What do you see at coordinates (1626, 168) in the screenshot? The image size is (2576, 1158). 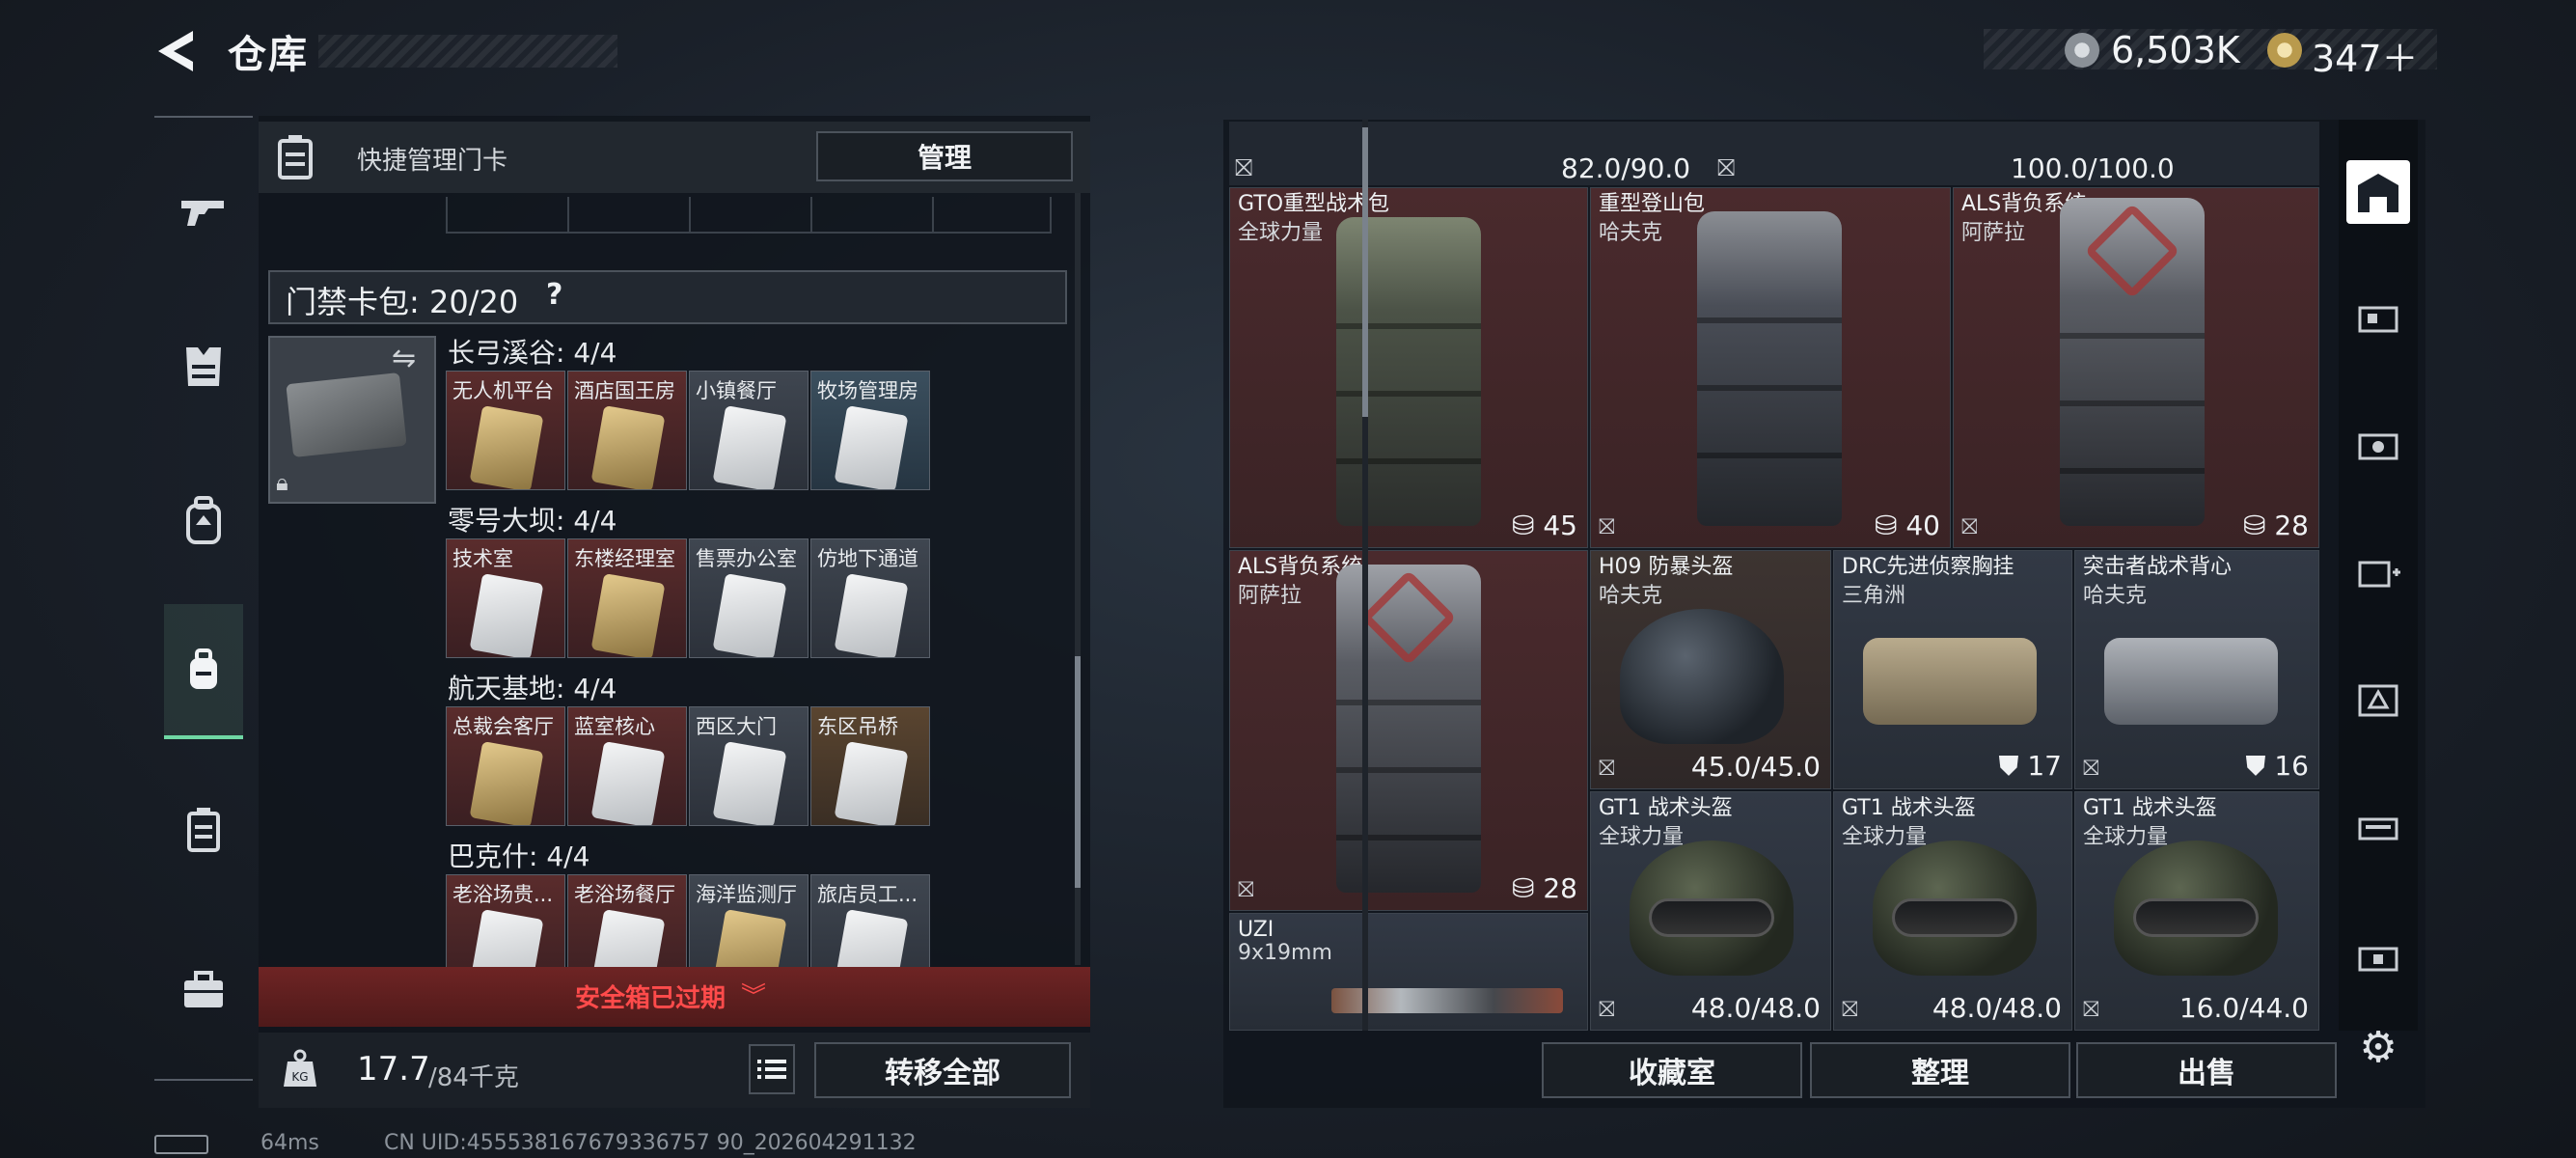 I see `top-item-durability: 82.0/90.0` at bounding box center [1626, 168].